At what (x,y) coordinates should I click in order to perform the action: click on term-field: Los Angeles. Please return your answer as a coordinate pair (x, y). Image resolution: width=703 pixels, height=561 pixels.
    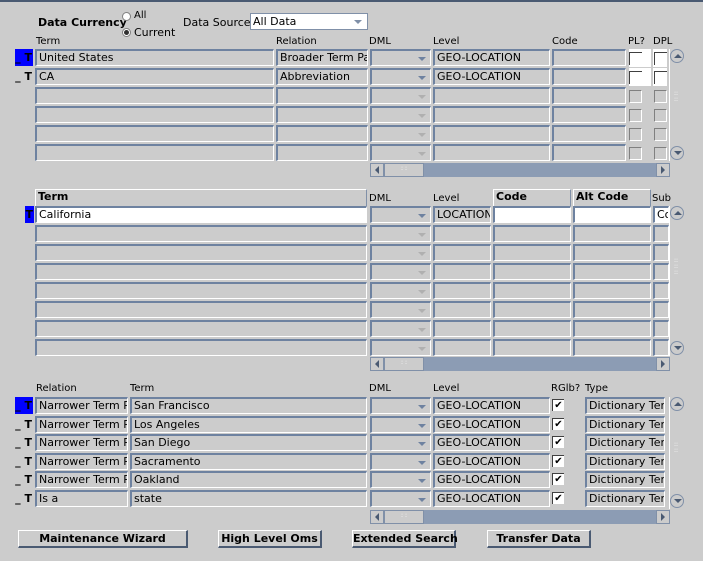
    Looking at the image, I should click on (248, 424).